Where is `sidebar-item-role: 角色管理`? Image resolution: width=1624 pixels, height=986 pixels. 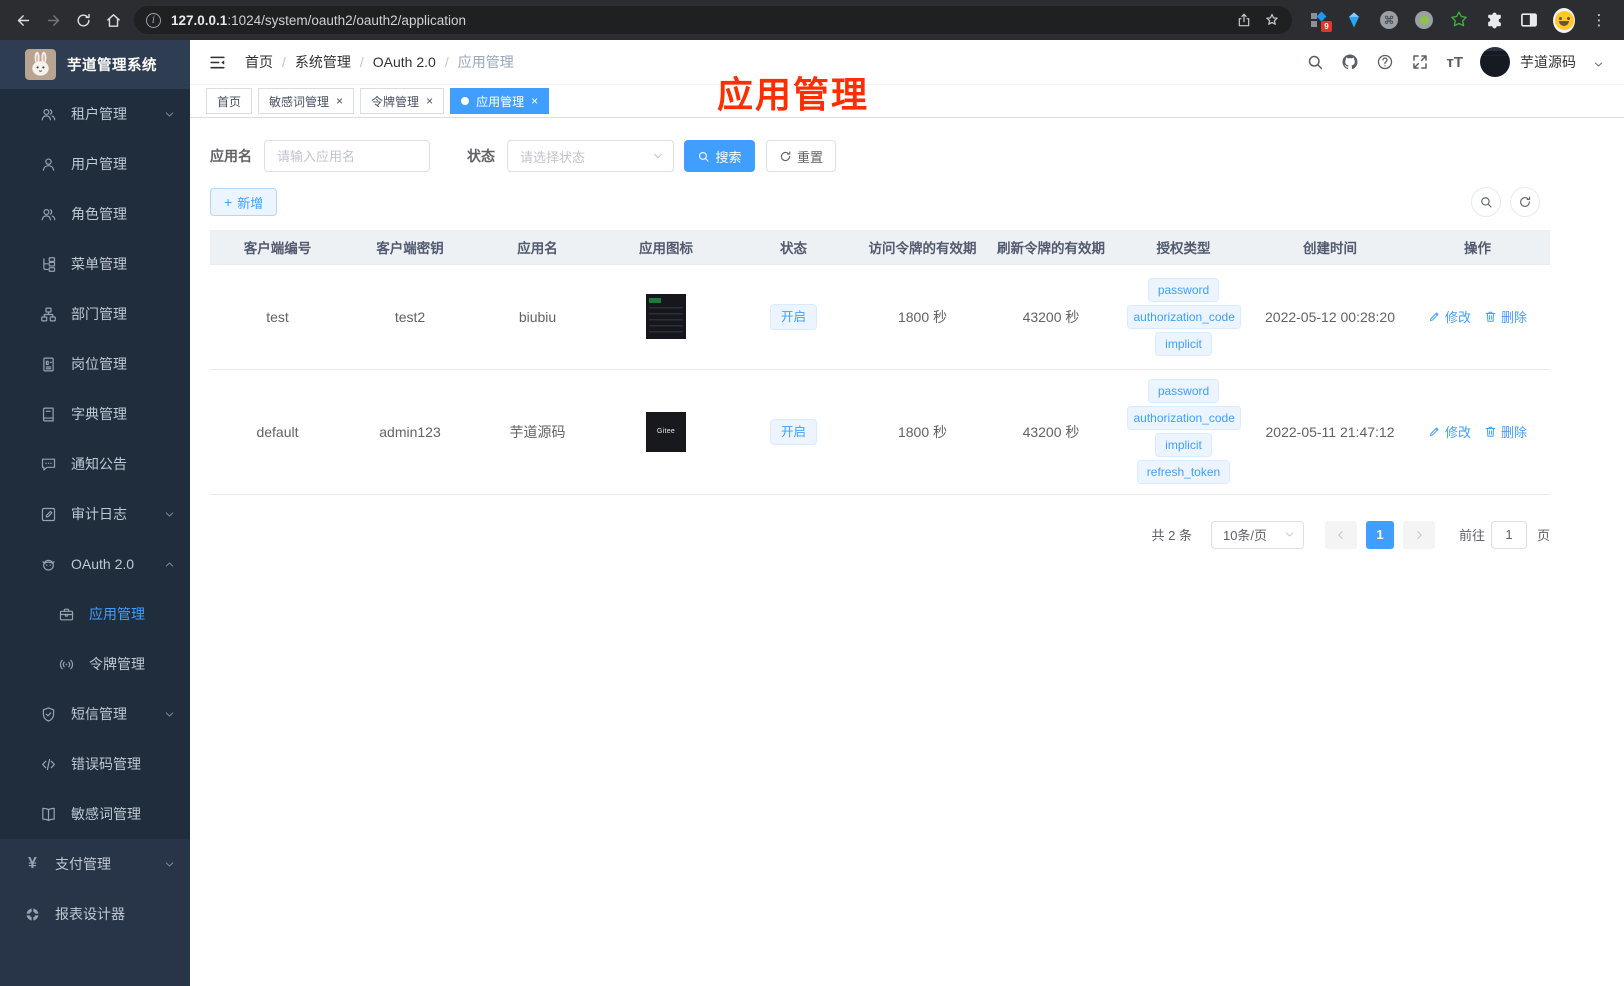 sidebar-item-role: 角色管理 is located at coordinates (95, 214).